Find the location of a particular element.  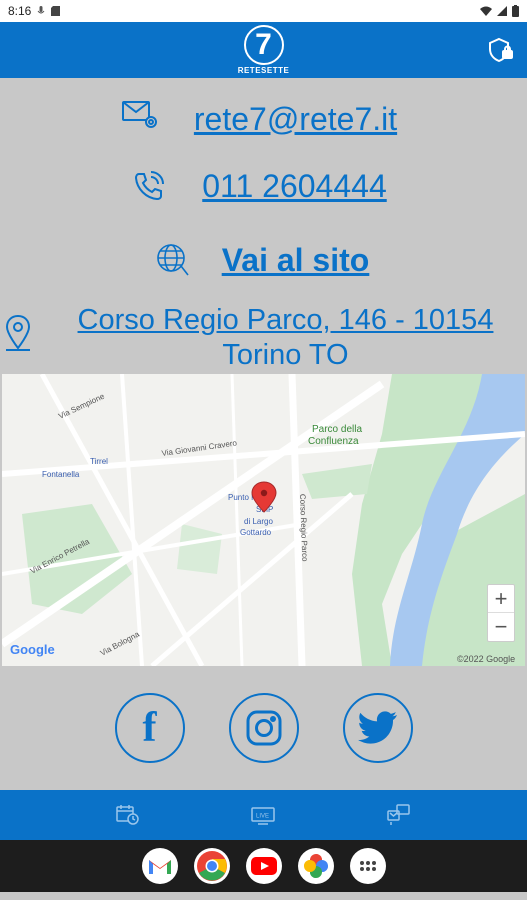

svg-text: LIVE is located at coordinates (262, 817).